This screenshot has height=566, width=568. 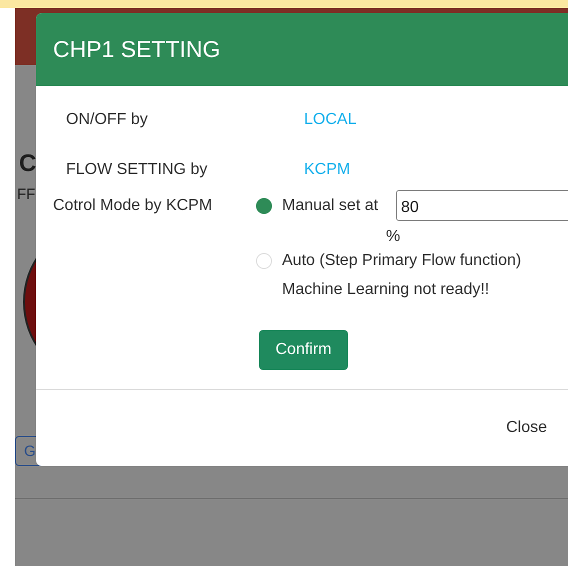 What do you see at coordinates (27, 164) in the screenshot?
I see `page-heading: C` at bounding box center [27, 164].